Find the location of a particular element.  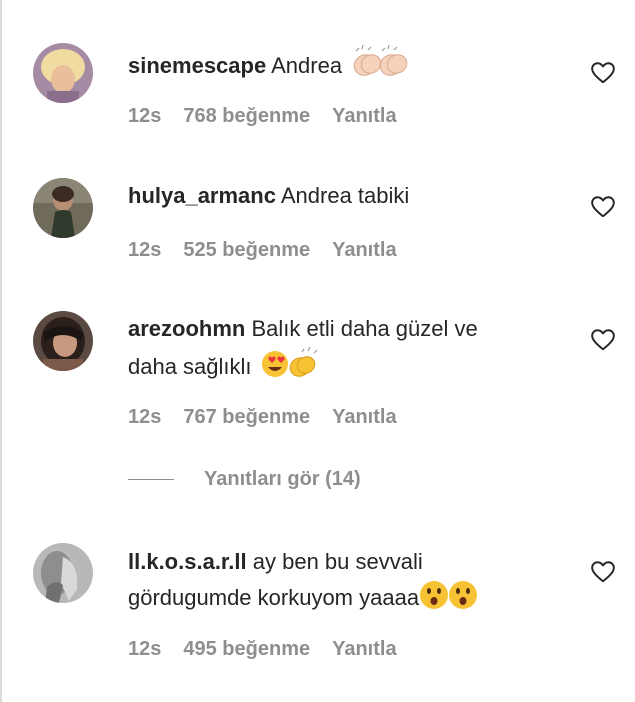

likes-count: 525 beğenme is located at coordinates (246, 250).